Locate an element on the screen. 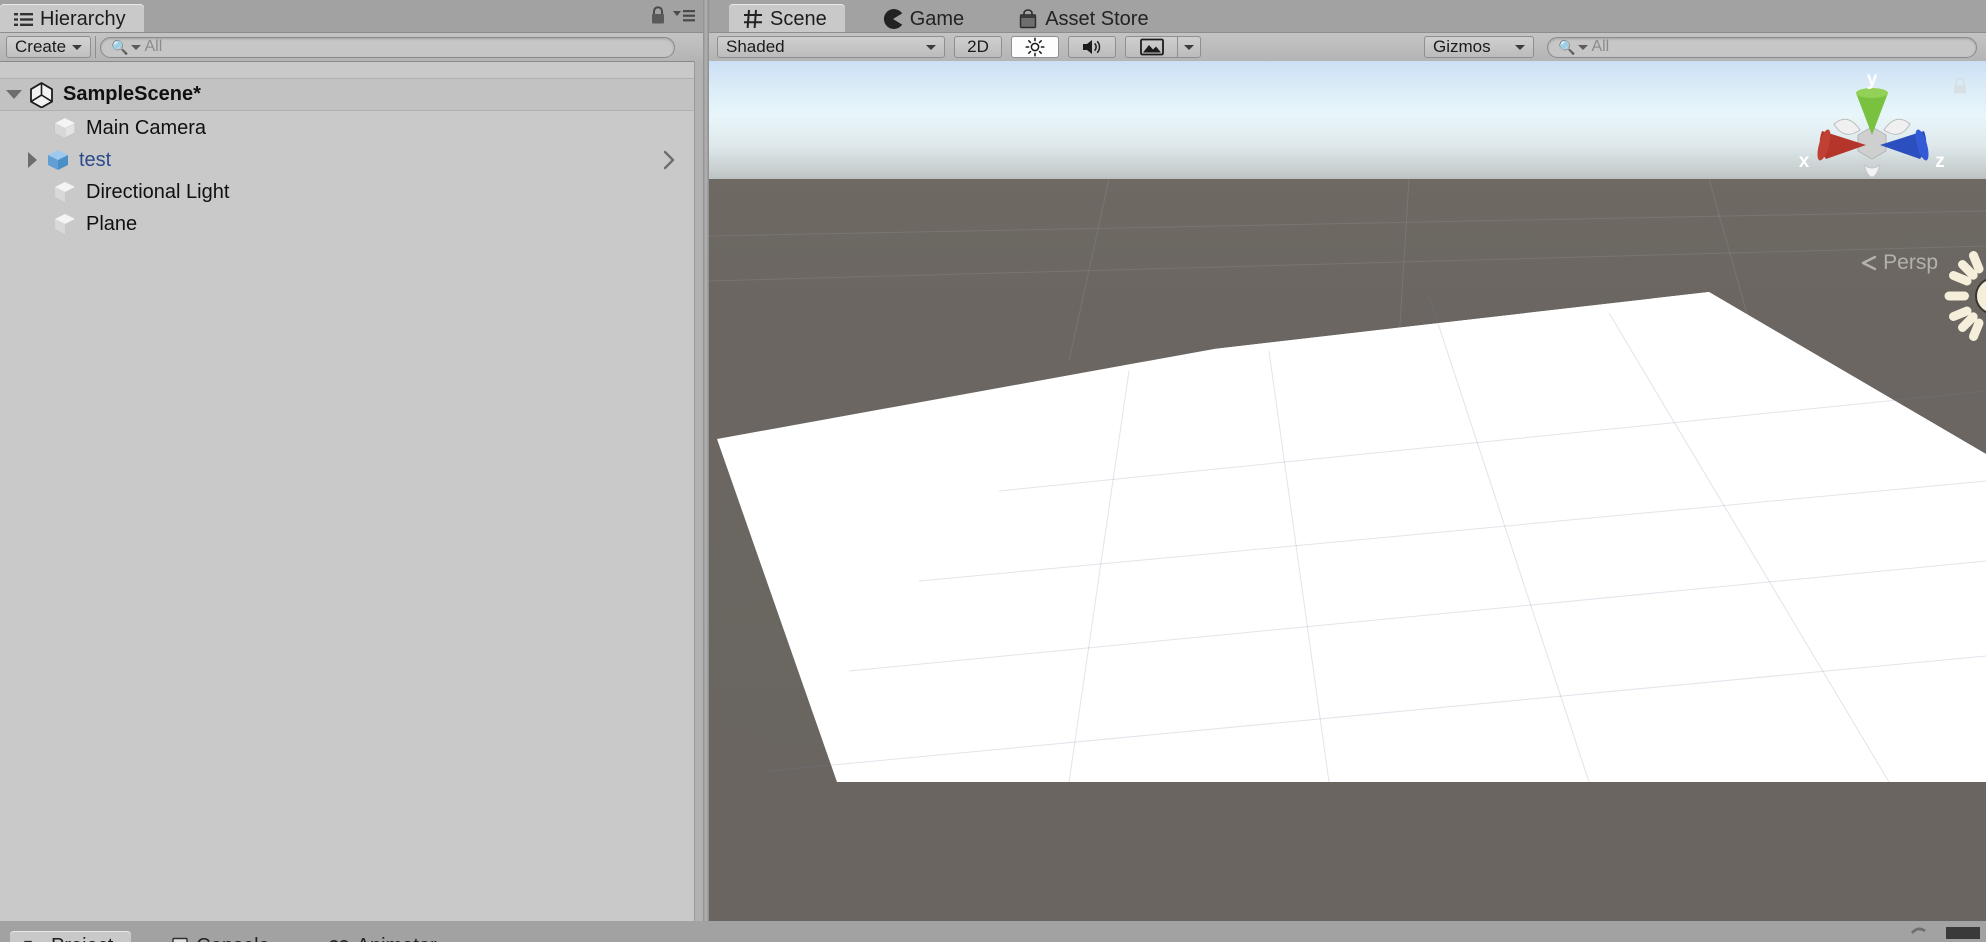 Image resolution: width=1986 pixels, height=942 pixels. grid-icon is located at coordinates (753, 19).